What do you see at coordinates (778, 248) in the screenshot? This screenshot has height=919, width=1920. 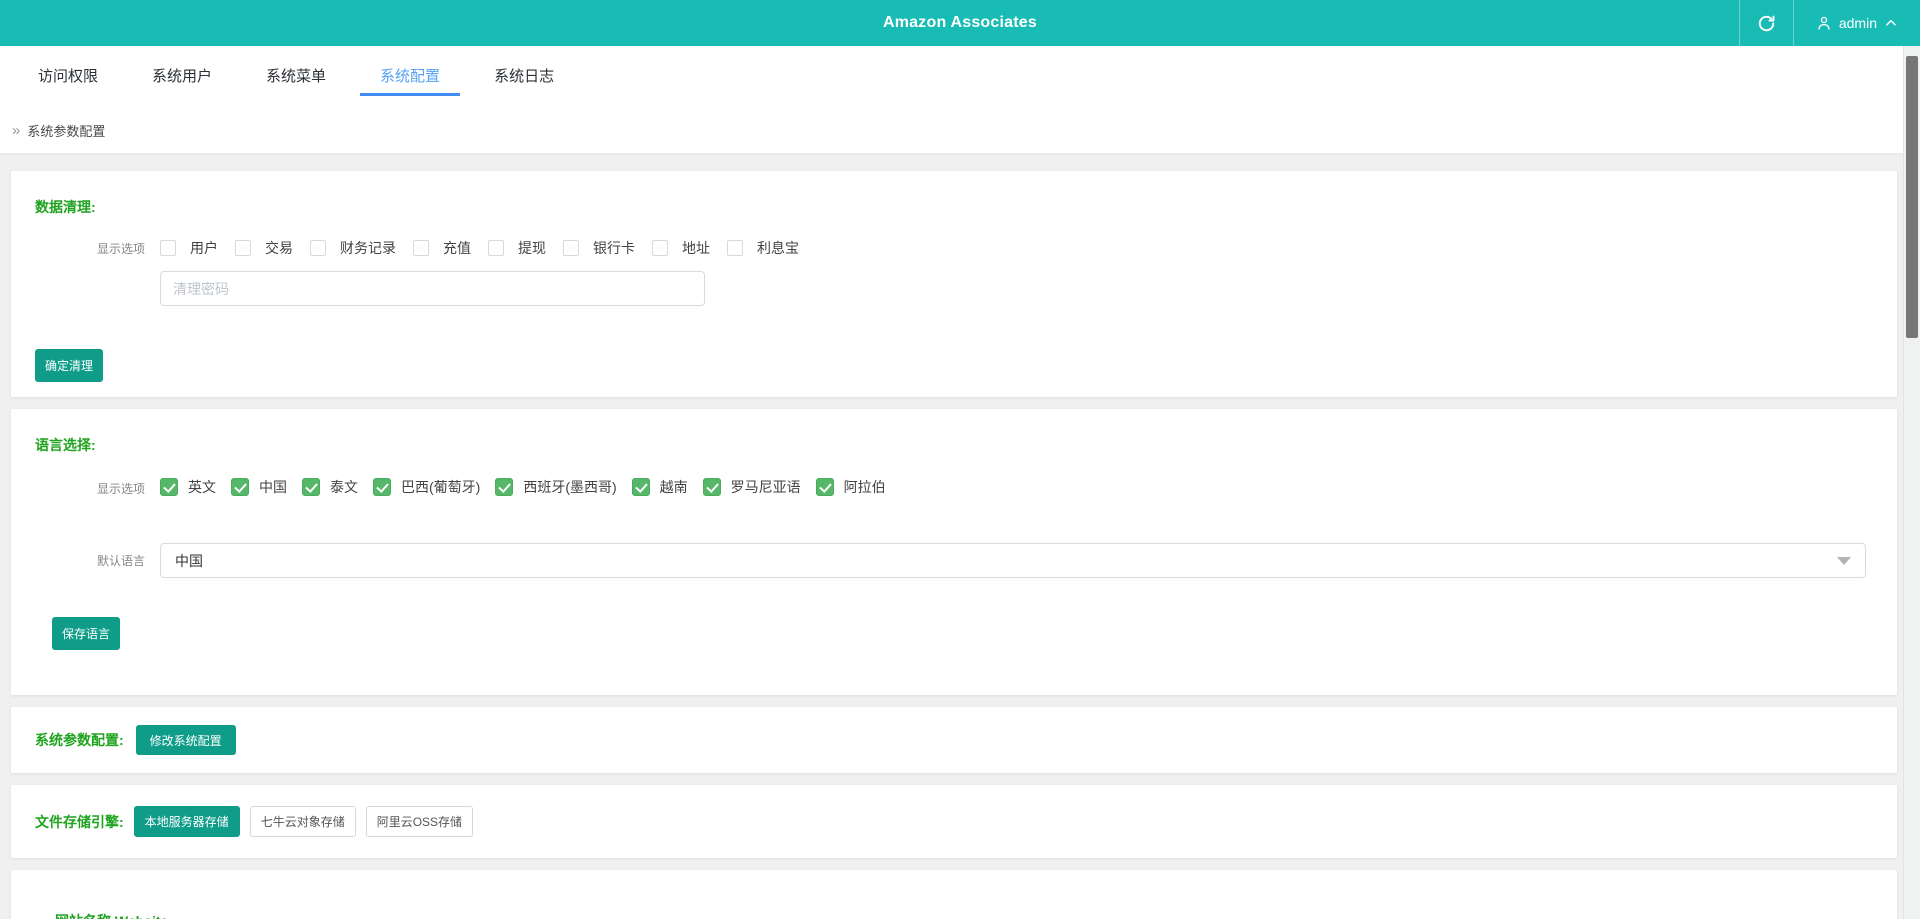 I see `checkbox-label: 利息宝` at bounding box center [778, 248].